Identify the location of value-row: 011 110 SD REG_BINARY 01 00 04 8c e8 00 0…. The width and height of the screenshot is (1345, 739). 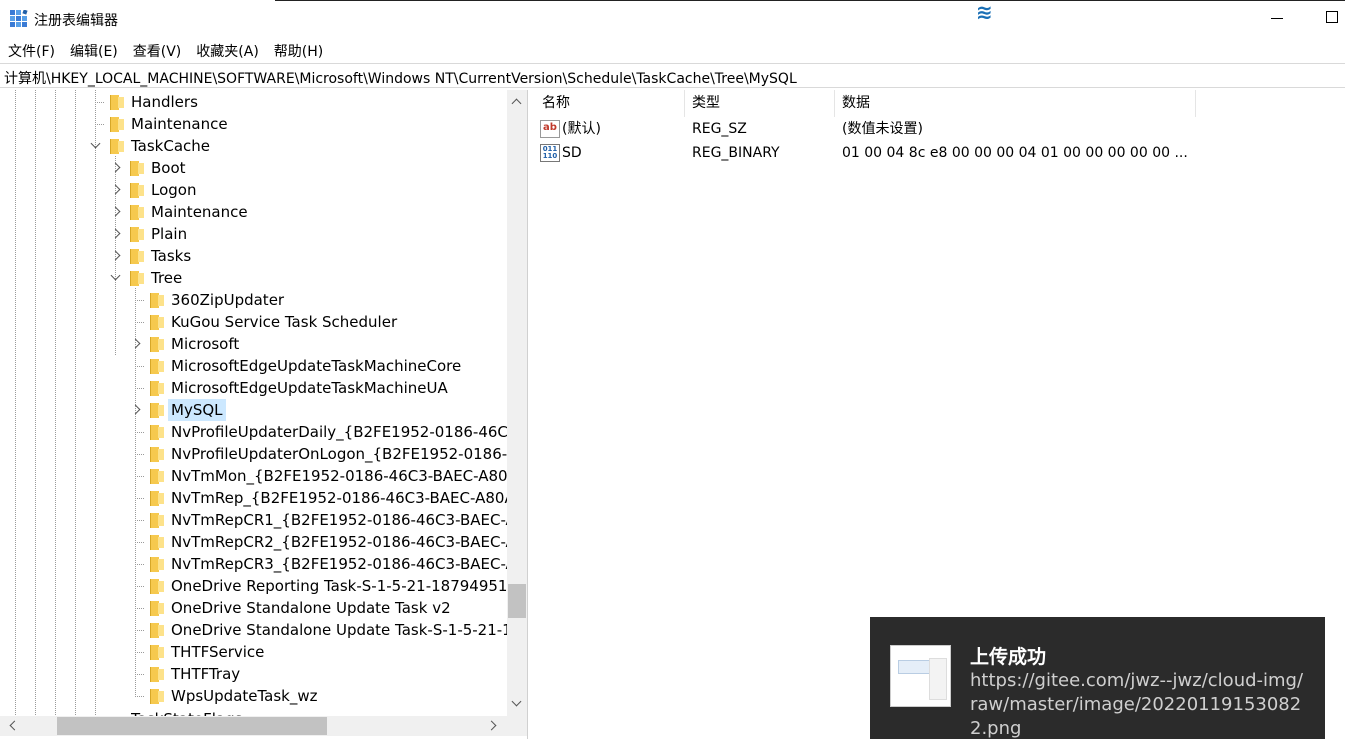
(940, 153).